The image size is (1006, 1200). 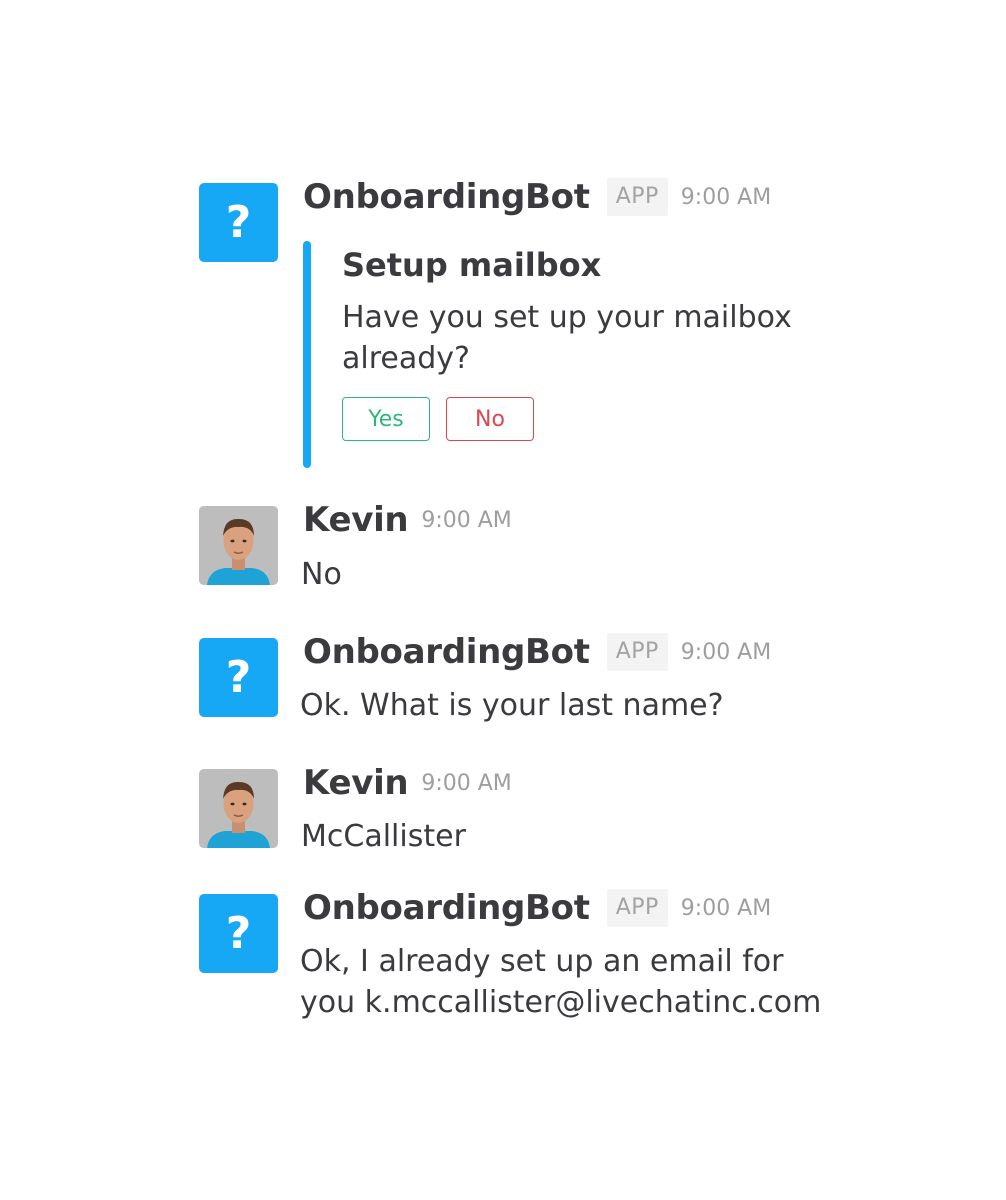 I want to click on message-text: McCallister, so click(x=383, y=836).